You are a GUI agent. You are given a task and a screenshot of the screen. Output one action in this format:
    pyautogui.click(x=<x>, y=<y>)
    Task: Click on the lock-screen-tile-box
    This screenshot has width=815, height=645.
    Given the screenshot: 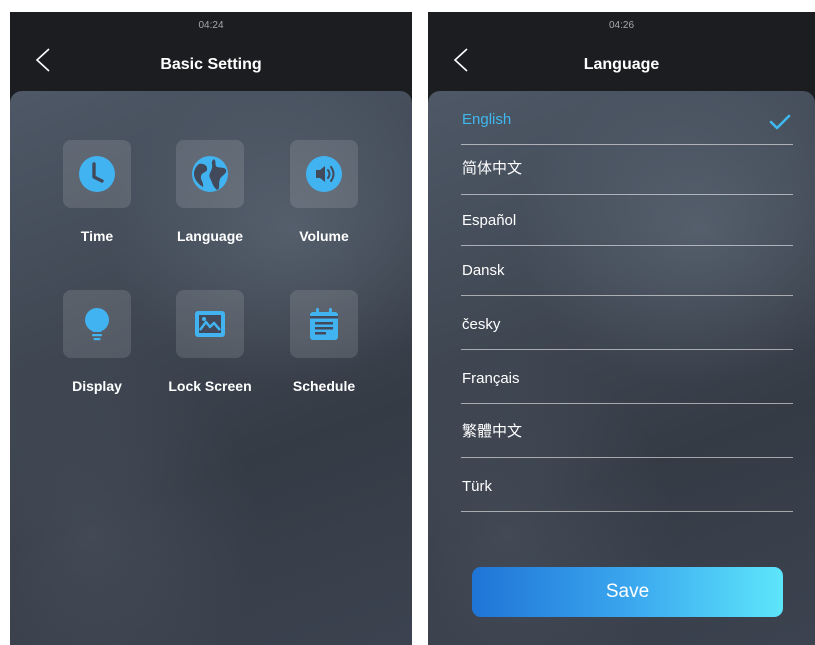 What is the action you would take?
    pyautogui.click(x=210, y=324)
    